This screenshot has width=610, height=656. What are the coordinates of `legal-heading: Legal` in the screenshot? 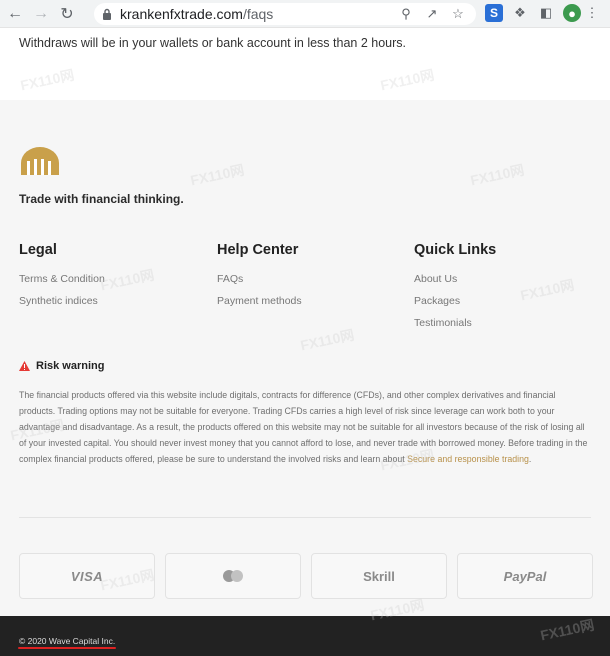 It's located at (38, 250).